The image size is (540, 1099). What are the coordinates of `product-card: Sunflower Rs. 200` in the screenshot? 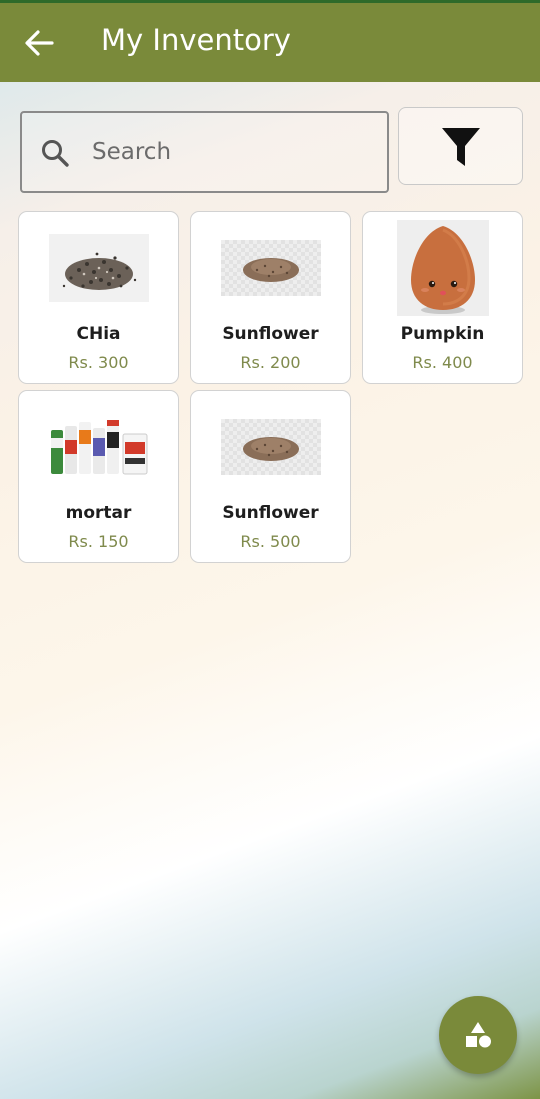 It's located at (270, 297).